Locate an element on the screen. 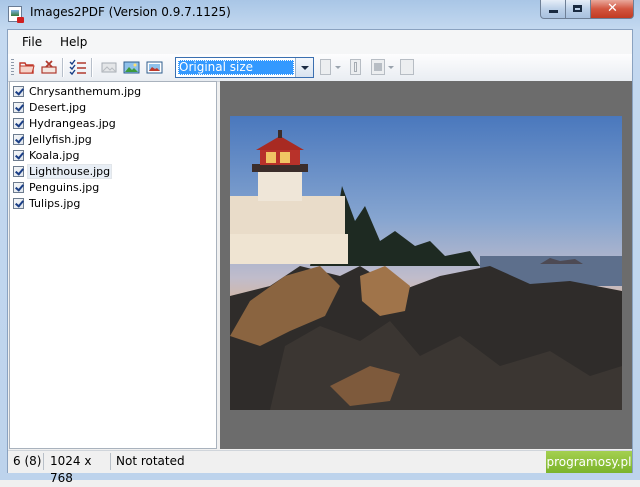 The height and width of the screenshot is (487, 640). layout-button is located at coordinates (378, 67).